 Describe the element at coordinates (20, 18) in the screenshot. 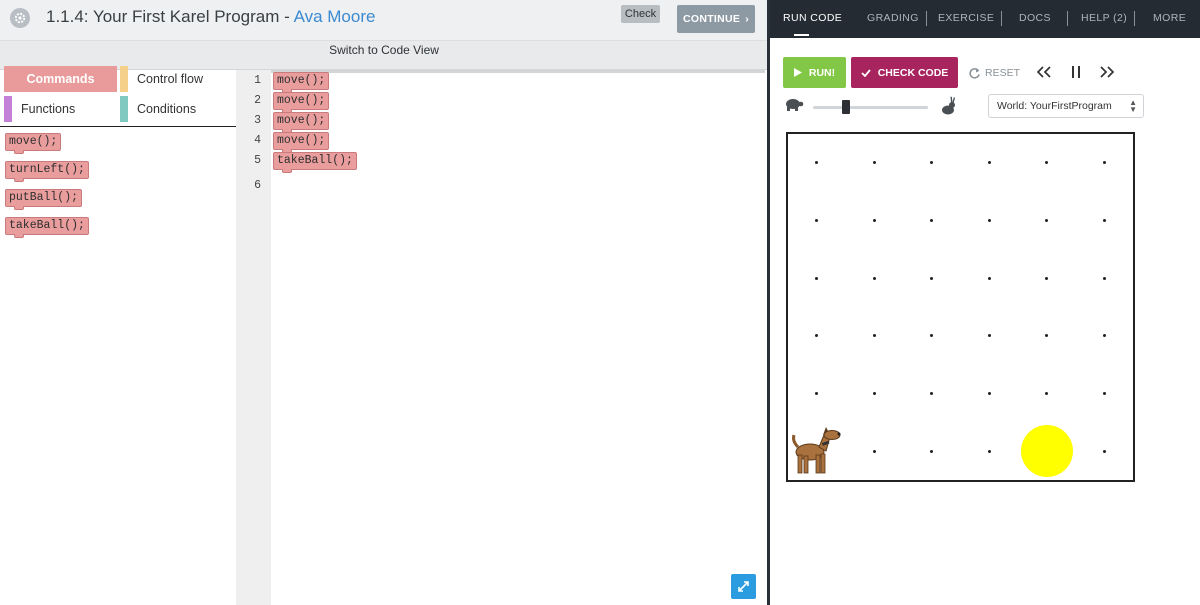

I see `settings-gear-icon` at that location.